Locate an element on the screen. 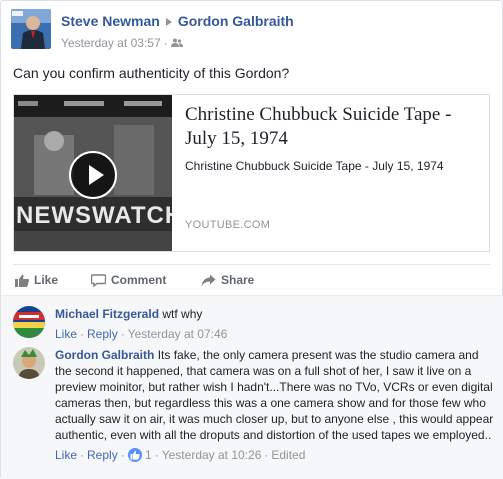 The height and width of the screenshot is (479, 503). share-button: Share is located at coordinates (227, 280).